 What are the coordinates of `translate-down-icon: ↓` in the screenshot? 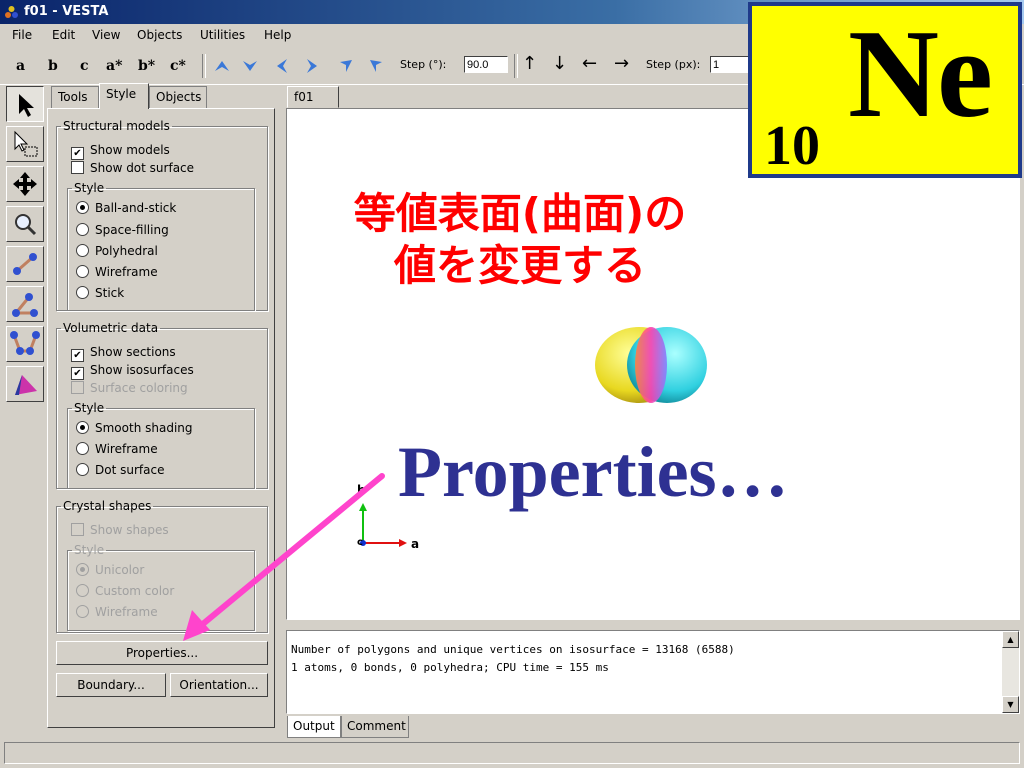 It's located at (559, 63).